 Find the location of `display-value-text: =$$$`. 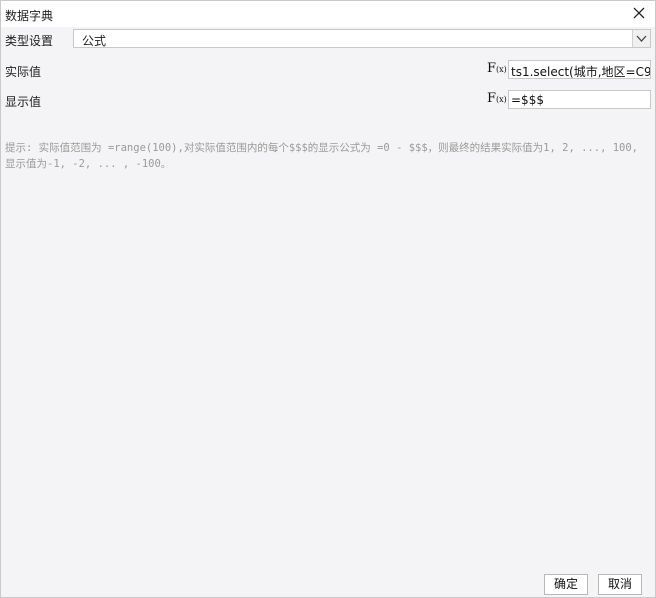

display-value-text: =$$$ is located at coordinates (527, 100).